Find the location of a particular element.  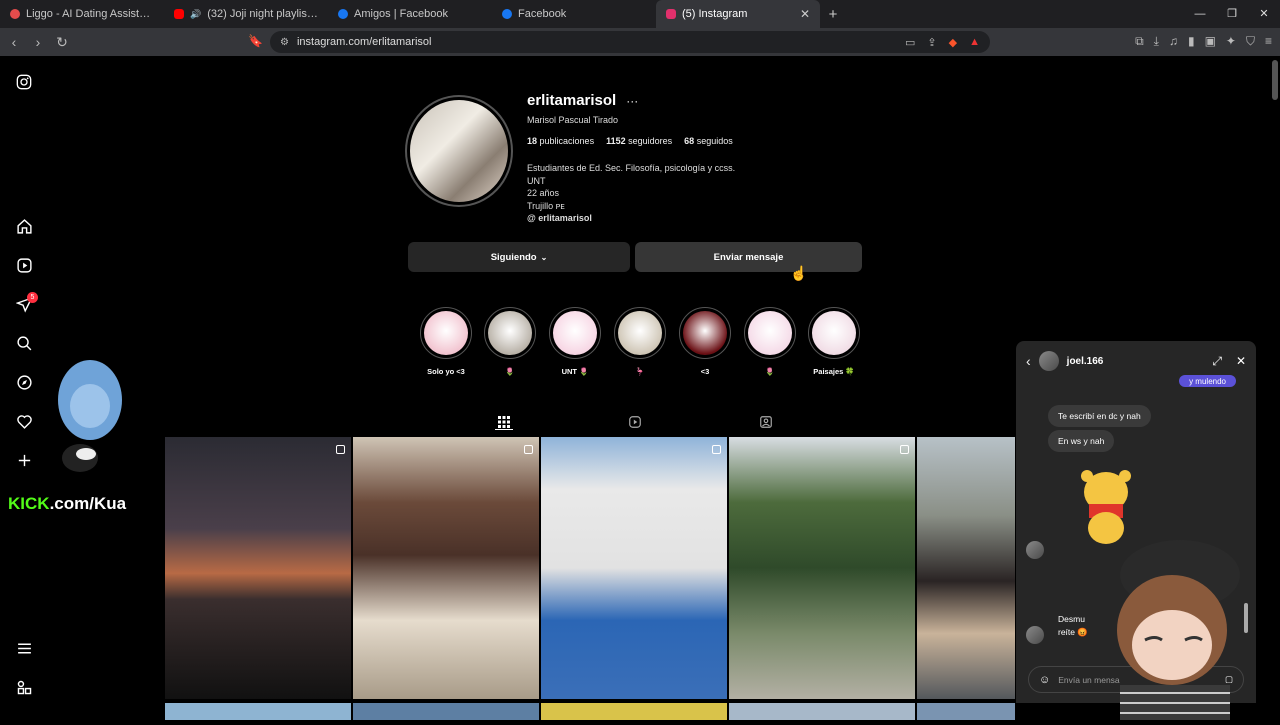

search-icon is located at coordinates (24, 343).